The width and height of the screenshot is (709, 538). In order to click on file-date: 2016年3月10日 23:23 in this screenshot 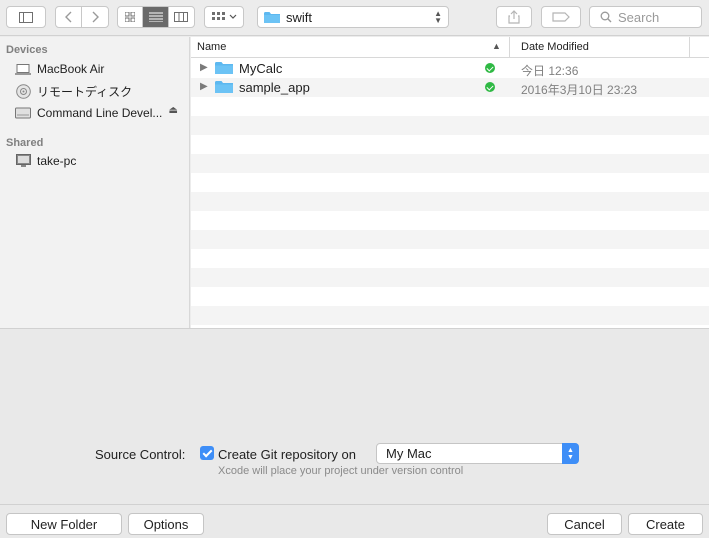, I will do `click(579, 90)`.